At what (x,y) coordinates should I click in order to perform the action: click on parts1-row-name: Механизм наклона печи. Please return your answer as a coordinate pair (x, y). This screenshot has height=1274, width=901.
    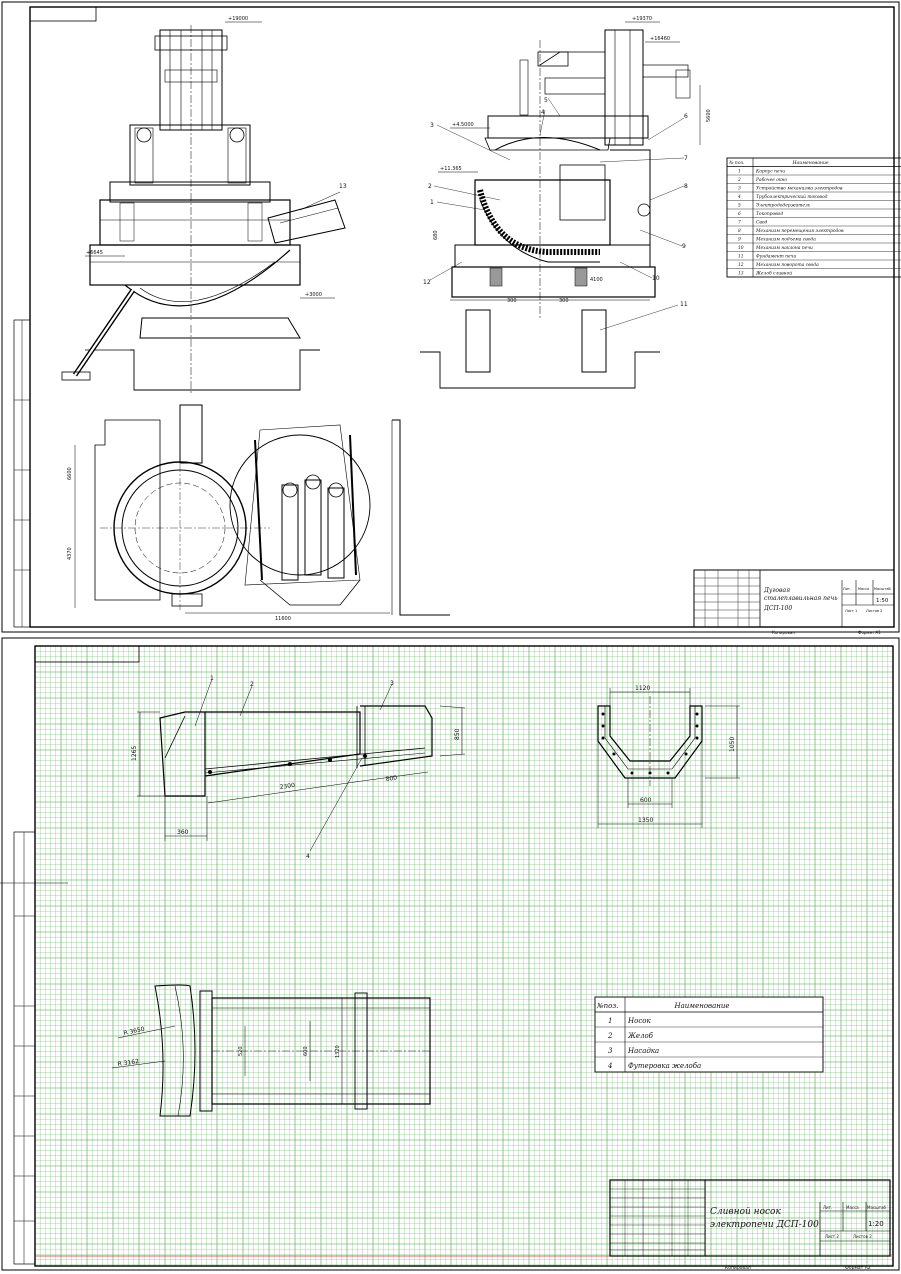
    Looking at the image, I should click on (784, 248).